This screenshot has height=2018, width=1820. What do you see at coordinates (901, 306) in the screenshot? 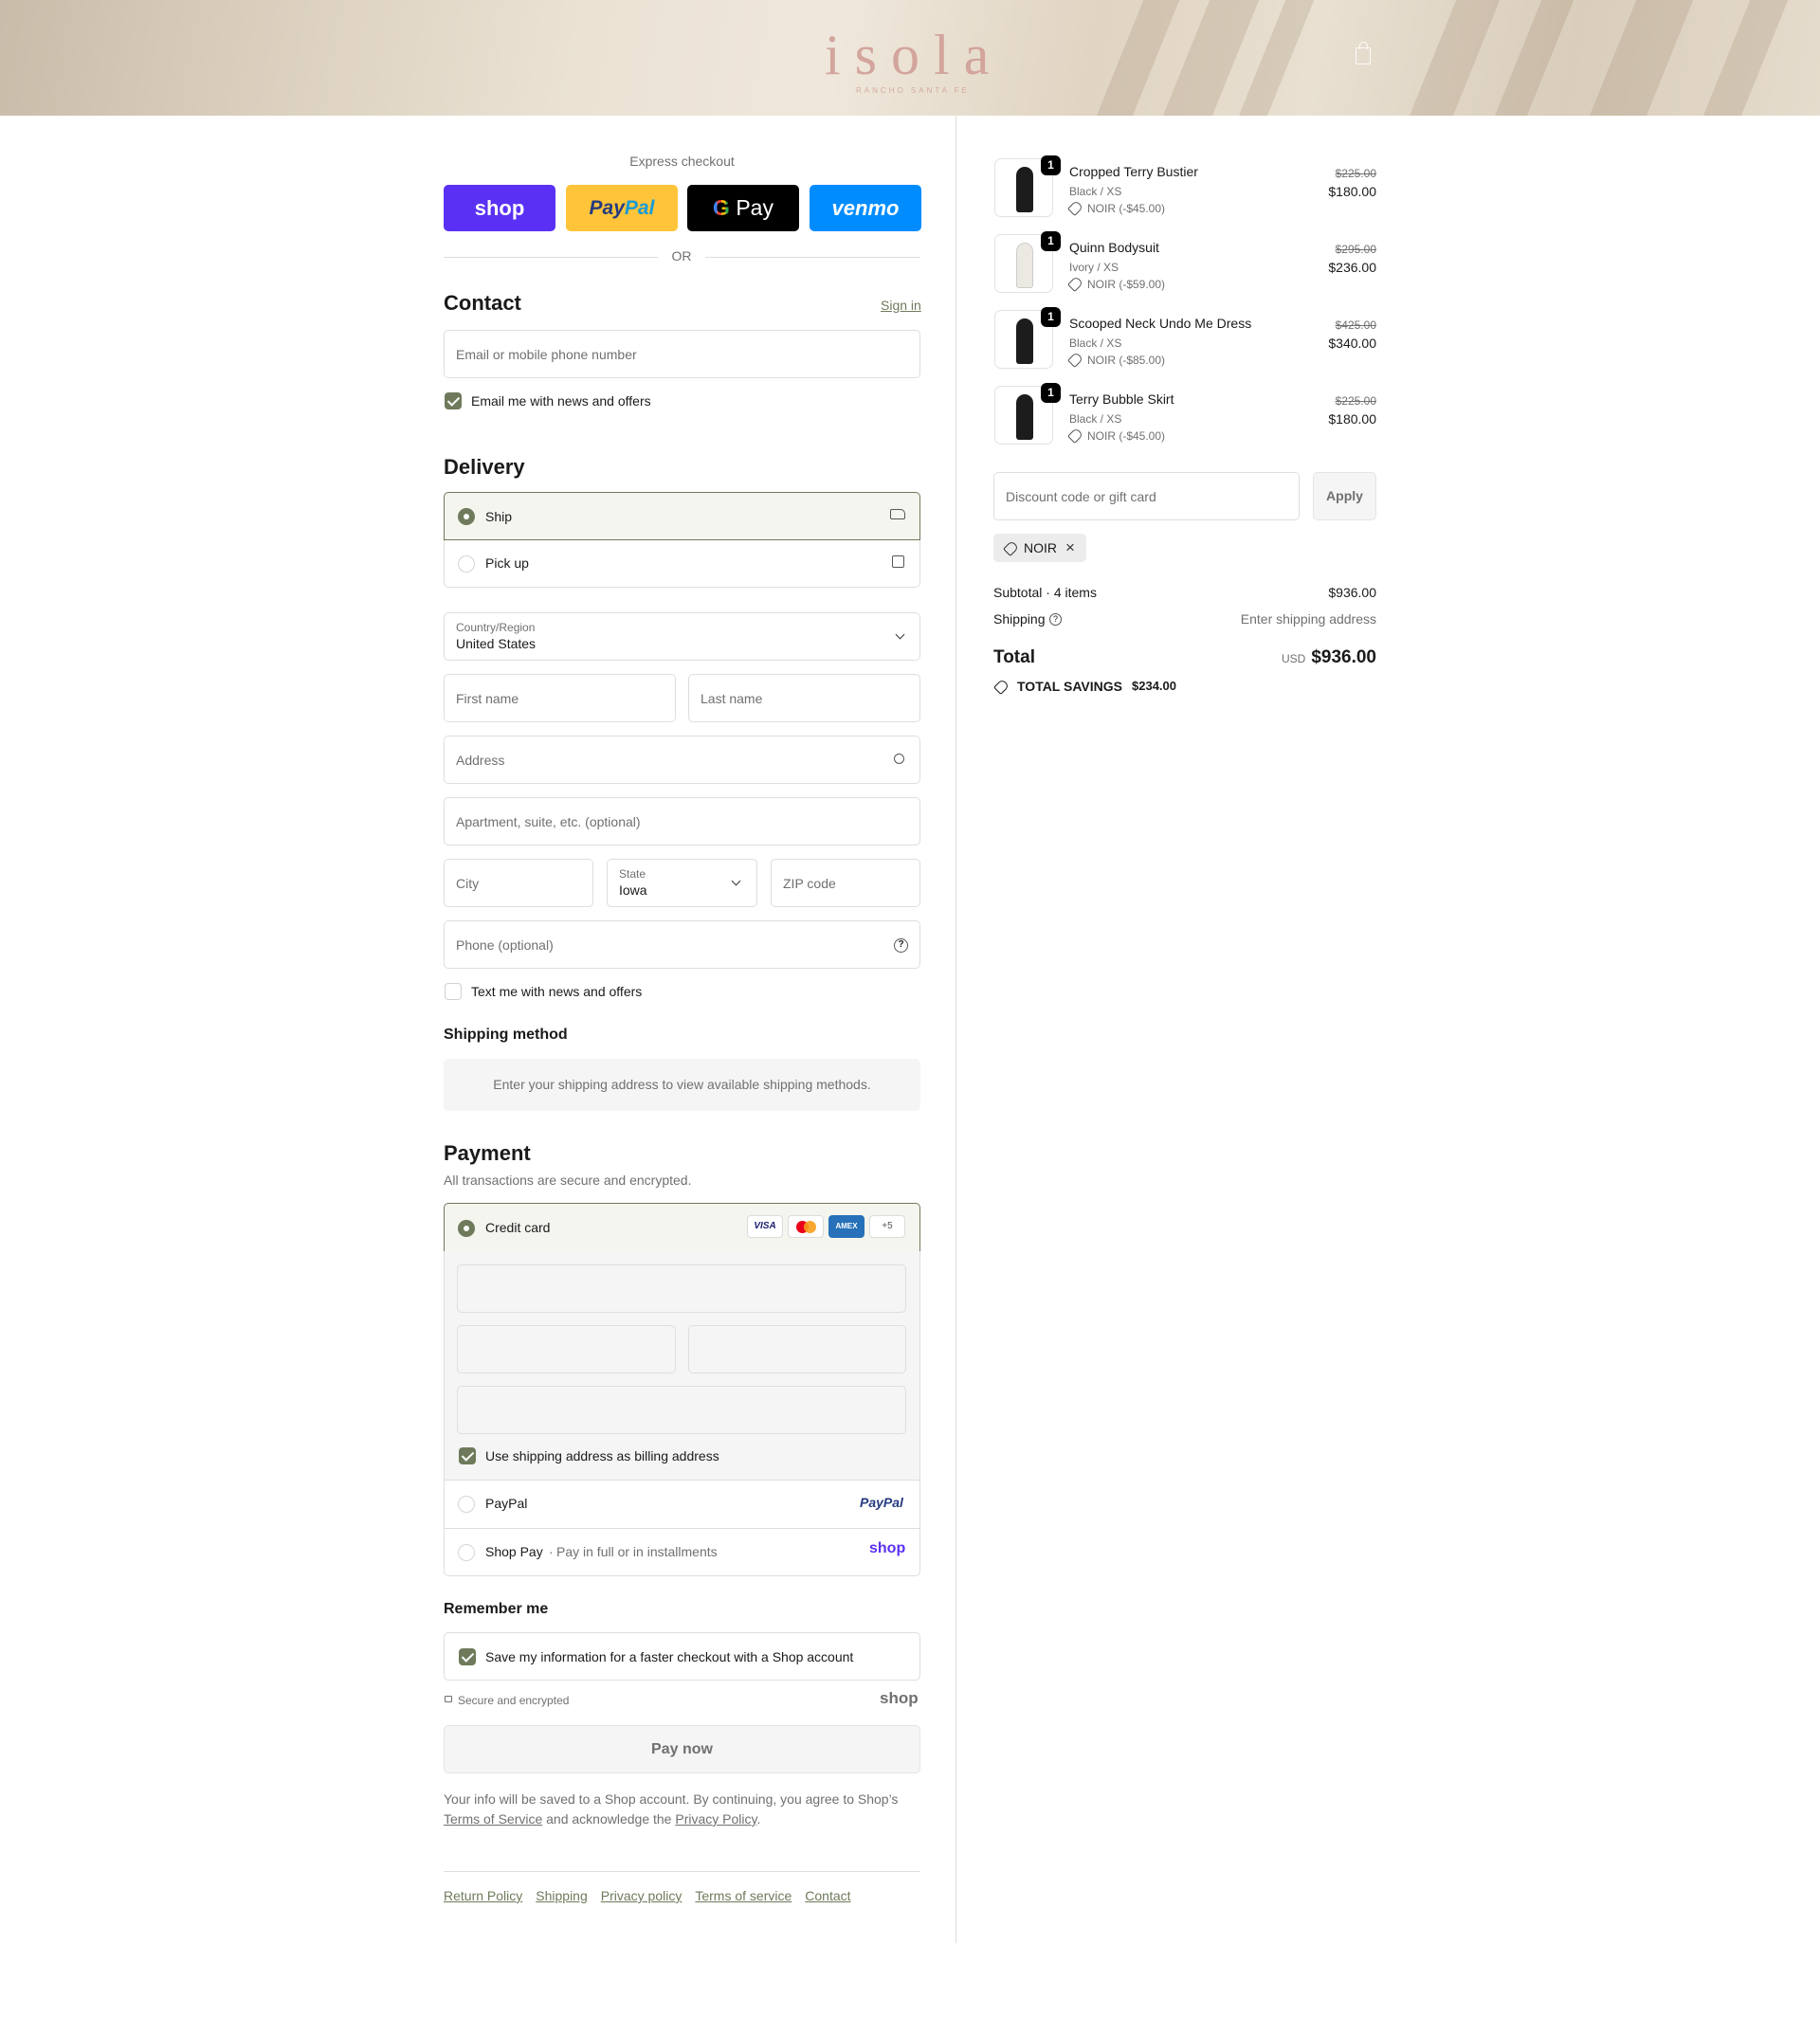
I see `sign-in-link: Sign in` at bounding box center [901, 306].